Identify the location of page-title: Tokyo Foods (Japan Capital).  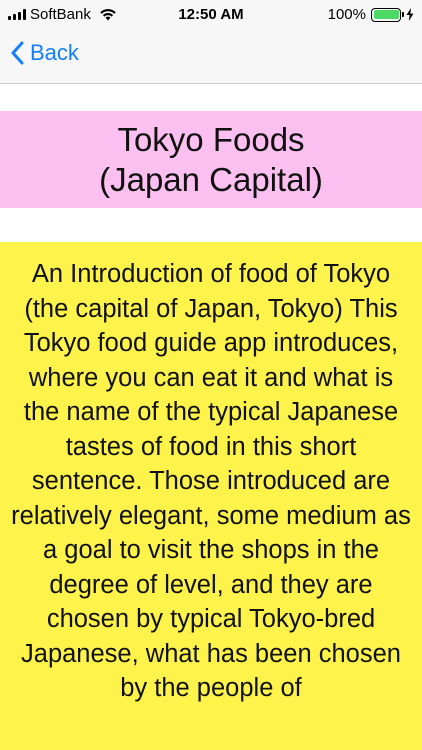
(211, 159).